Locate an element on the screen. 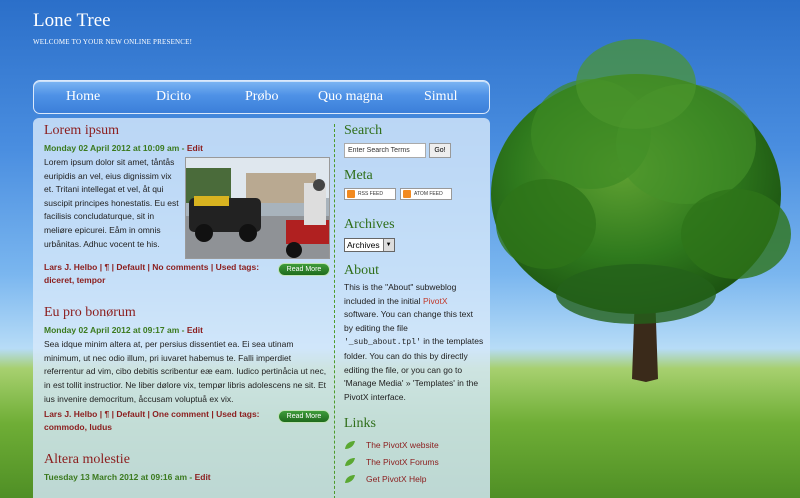 The height and width of the screenshot is (498, 800). post-title: Lorem ipsum is located at coordinates (187, 131).